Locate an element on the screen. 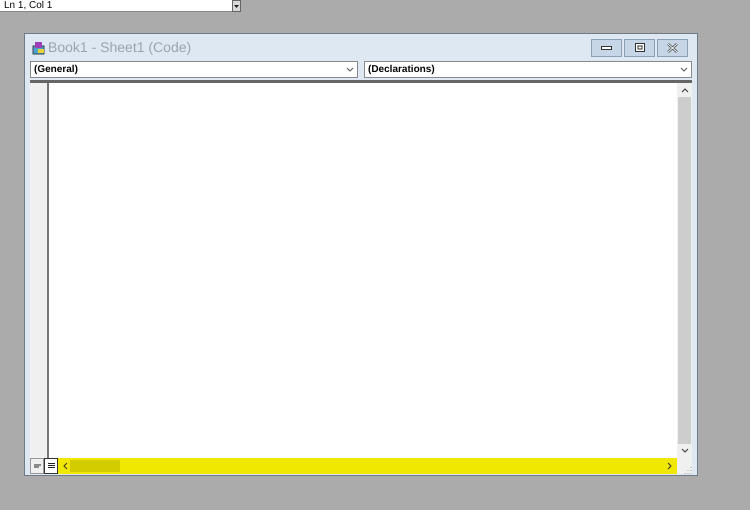  close-icon is located at coordinates (672, 47).